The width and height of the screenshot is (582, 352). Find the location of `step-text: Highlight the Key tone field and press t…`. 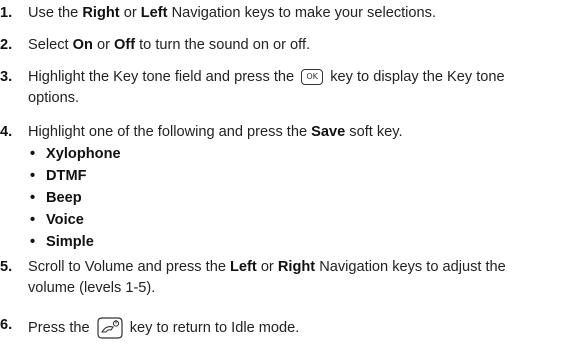

step-text: Highlight the Key tone field and press t… is located at coordinates (266, 77).